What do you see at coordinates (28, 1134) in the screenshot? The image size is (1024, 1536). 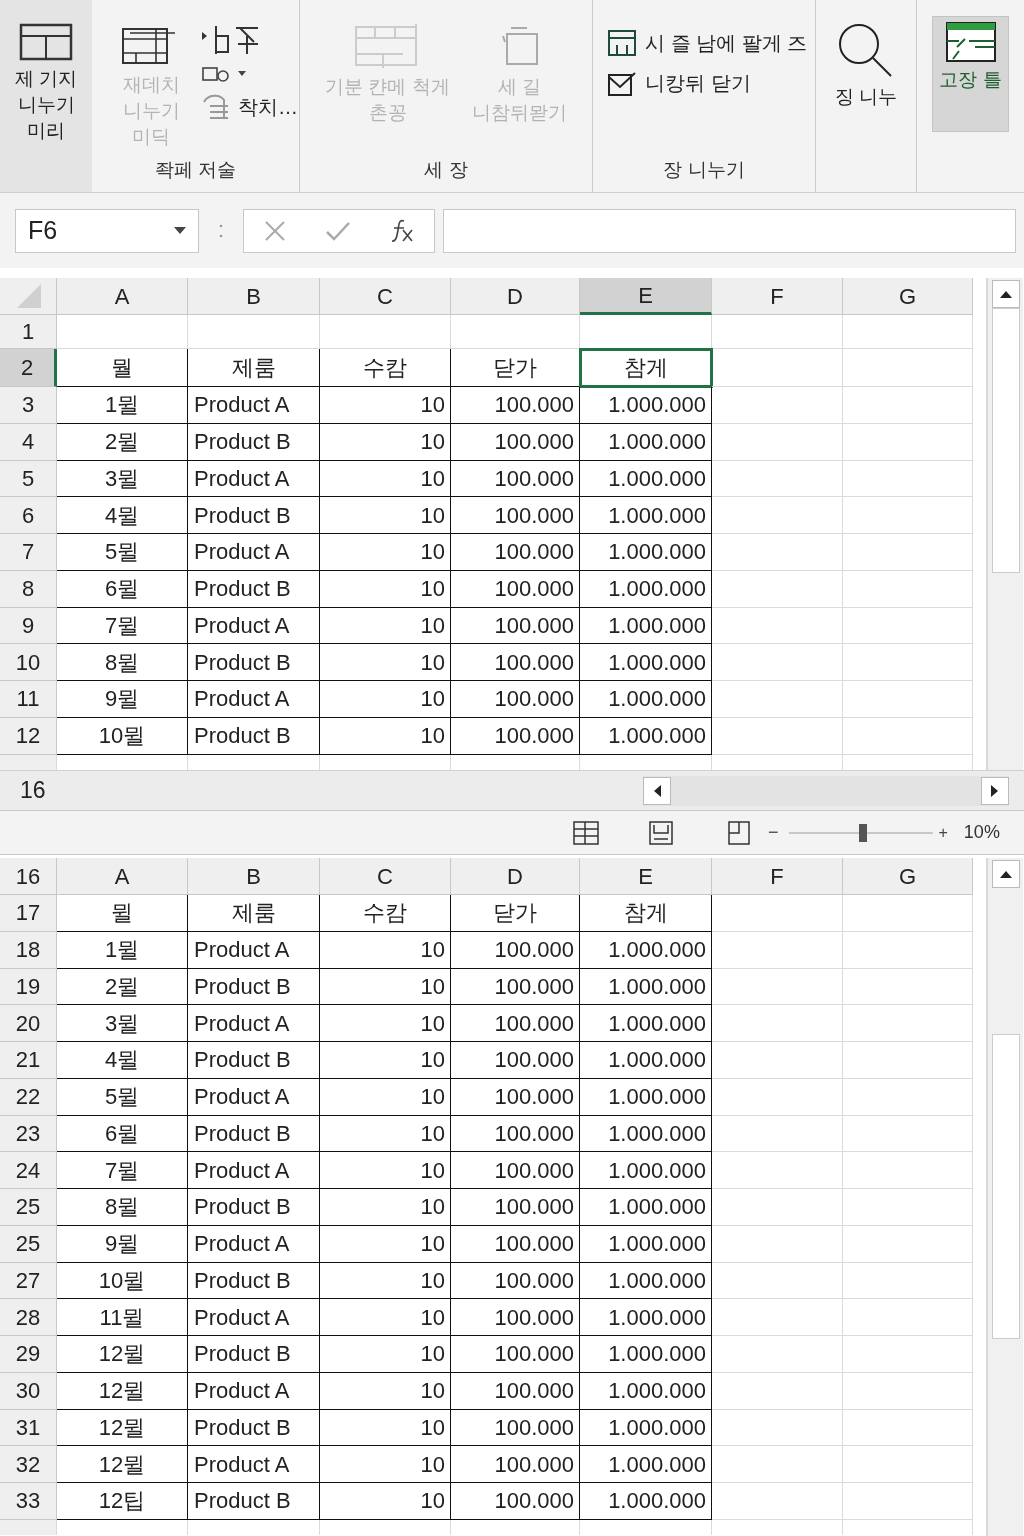 I see `row-number: 23` at bounding box center [28, 1134].